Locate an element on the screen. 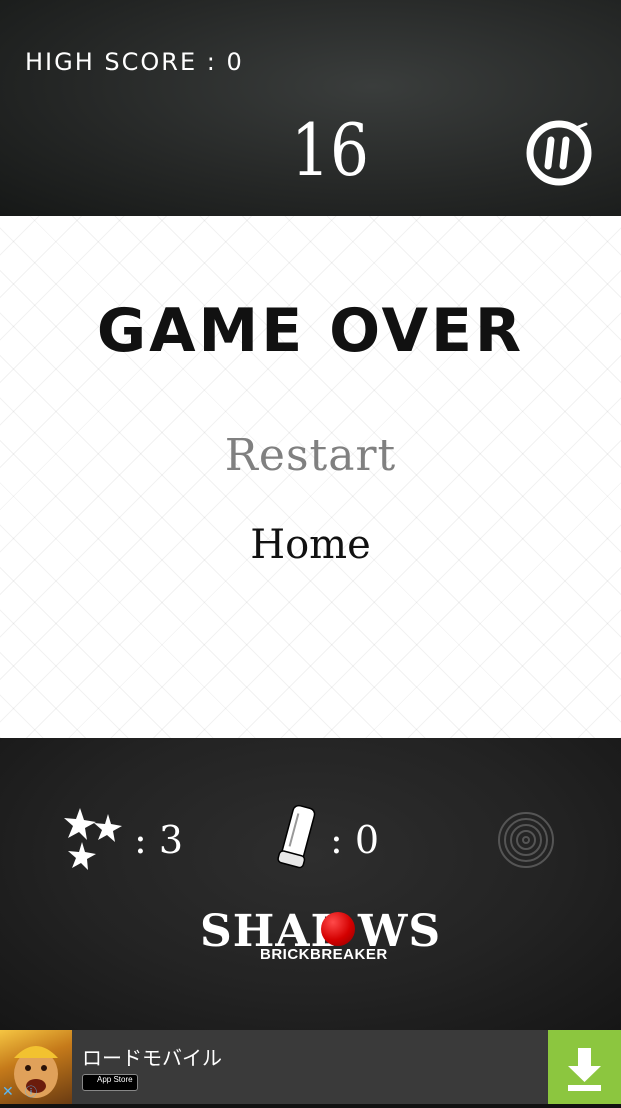 Image resolution: width=621 pixels, height=1108 pixels. ad-info-icon: ⓘ is located at coordinates (31, 1092).